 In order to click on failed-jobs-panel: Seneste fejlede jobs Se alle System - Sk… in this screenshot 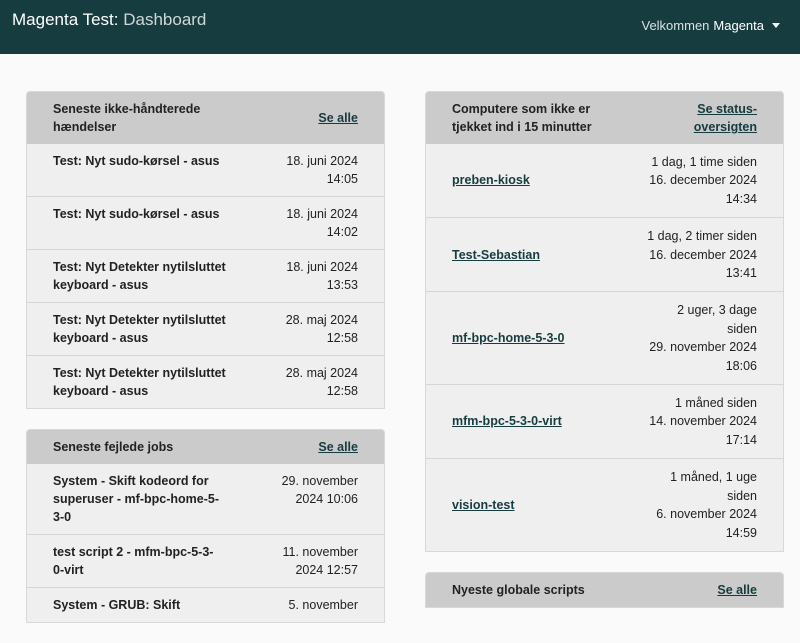, I will do `click(205, 526)`.